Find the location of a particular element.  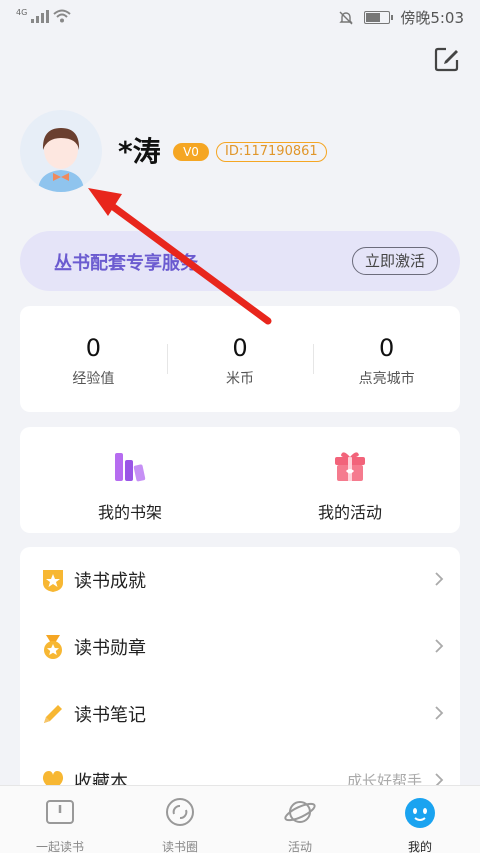

menu-item-achievements: 读书成就 is located at coordinates (240, 580).